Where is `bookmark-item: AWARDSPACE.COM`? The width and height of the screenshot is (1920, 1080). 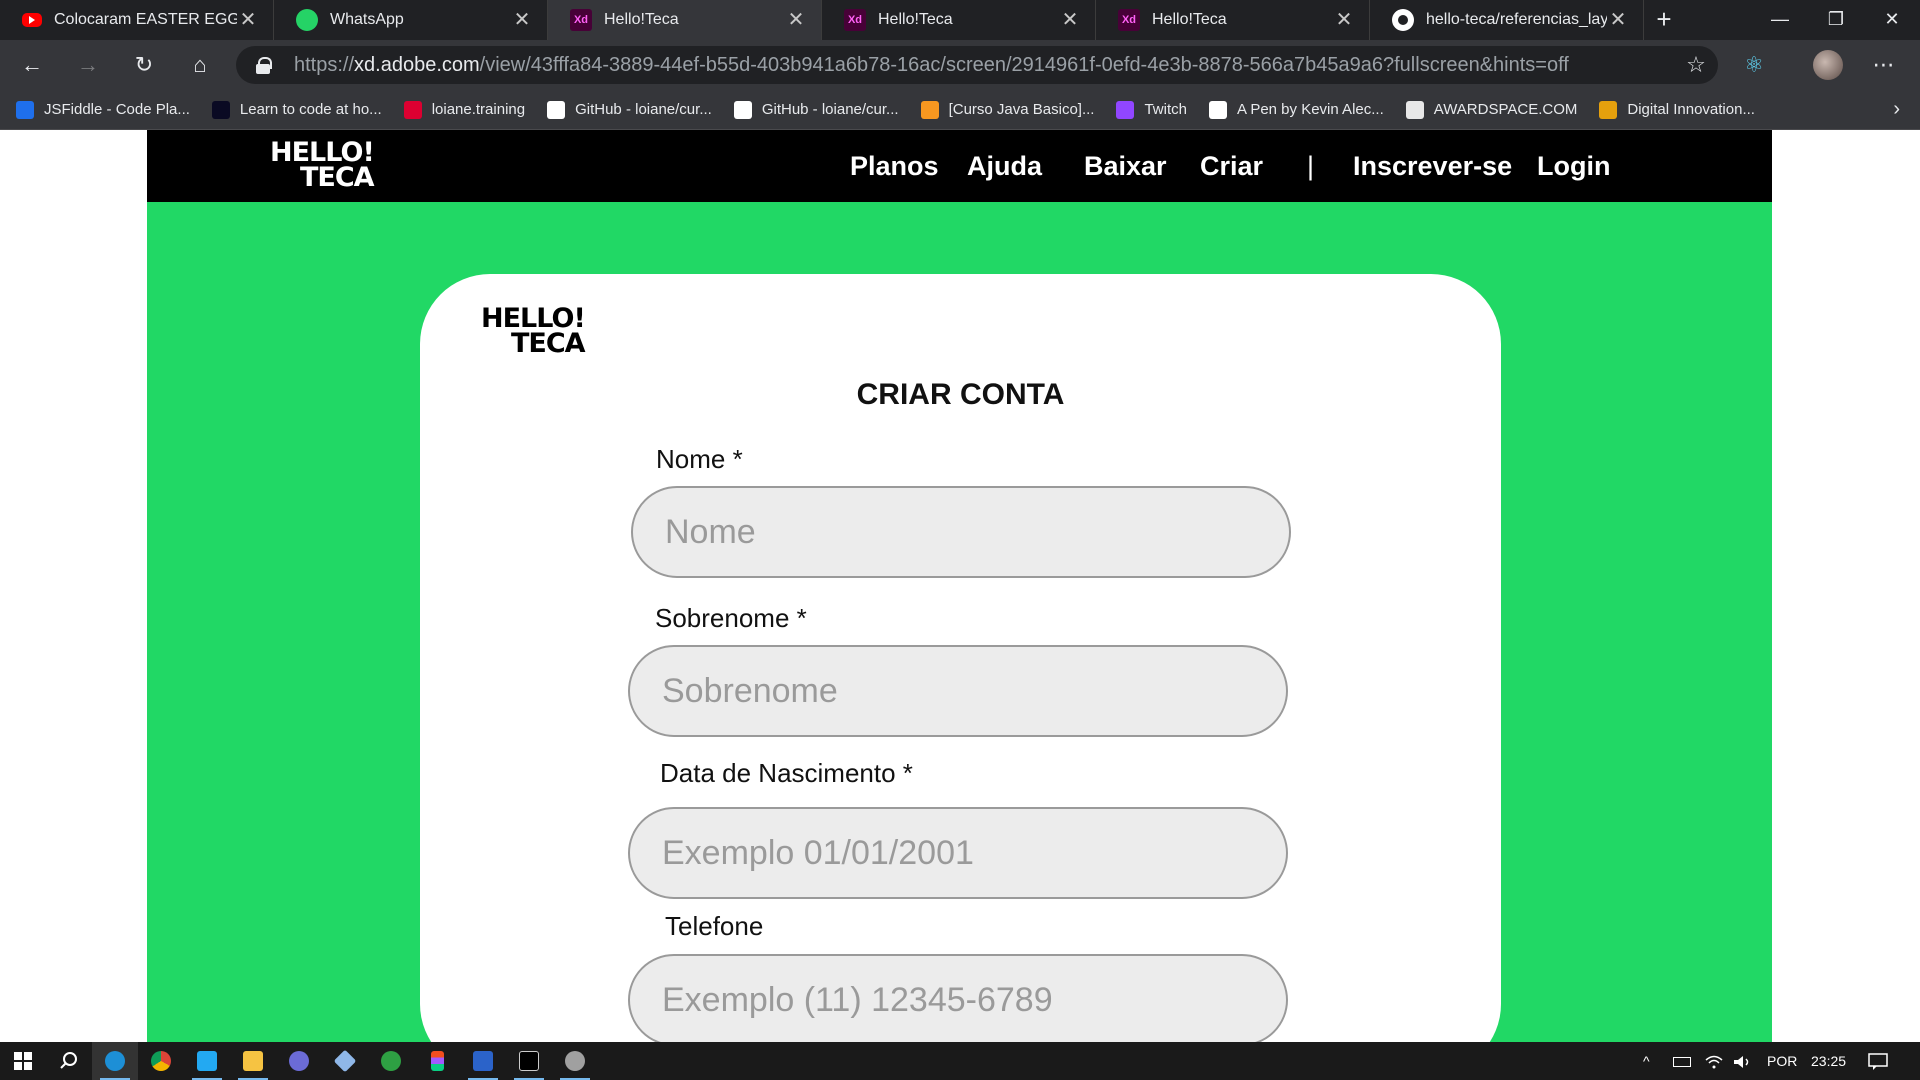
bookmark-item: AWARDSPACE.COM is located at coordinates (1491, 109).